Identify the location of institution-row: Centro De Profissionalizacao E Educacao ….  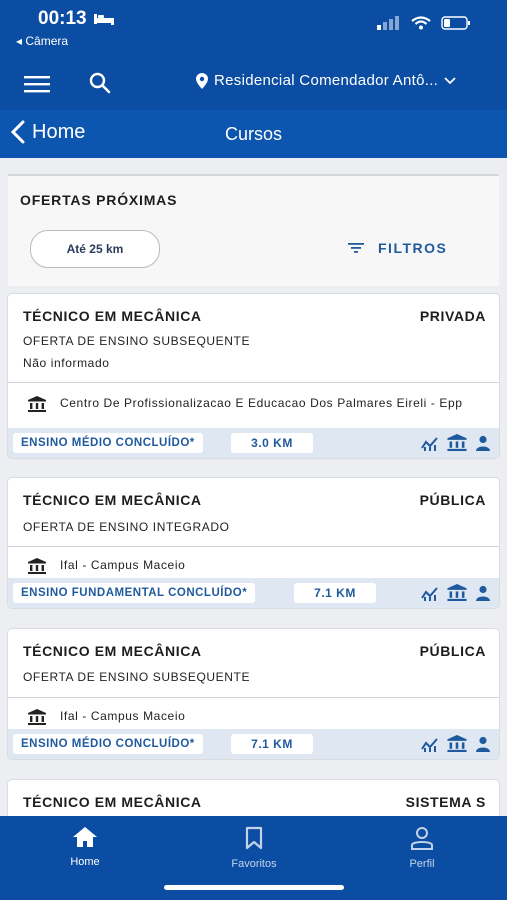
(249, 404).